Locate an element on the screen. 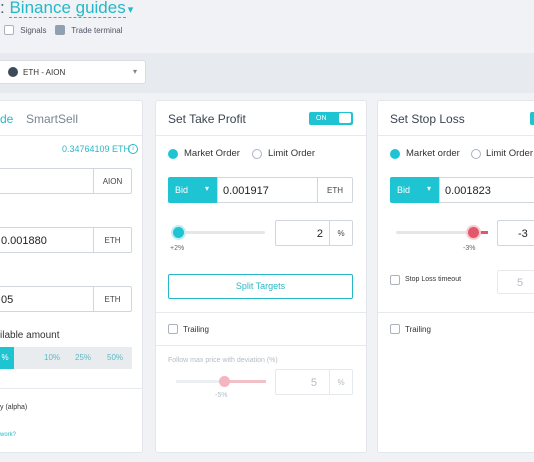  info-icon: i is located at coordinates (133, 149).